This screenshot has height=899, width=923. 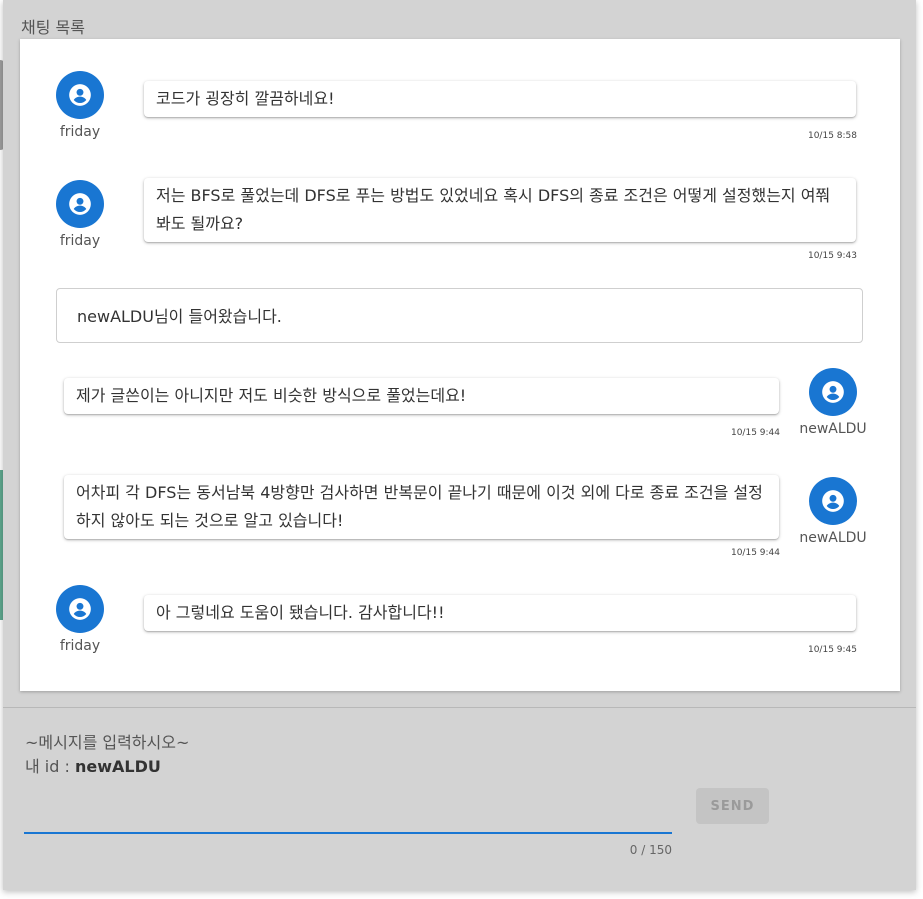 I want to click on message-bubble: 코드가 굉장히 깔끔하네요!, so click(x=500, y=99).